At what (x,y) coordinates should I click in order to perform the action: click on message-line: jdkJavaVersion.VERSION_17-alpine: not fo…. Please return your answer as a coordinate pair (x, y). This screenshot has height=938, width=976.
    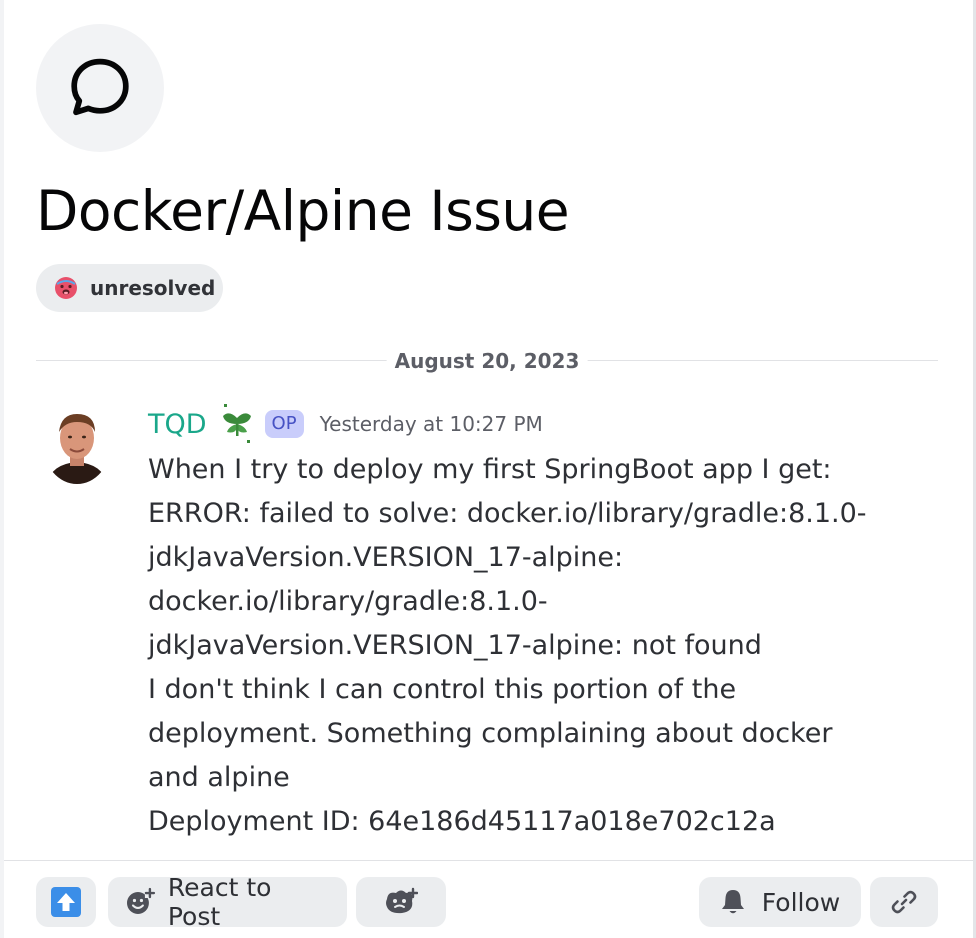
    Looking at the image, I should click on (455, 645).